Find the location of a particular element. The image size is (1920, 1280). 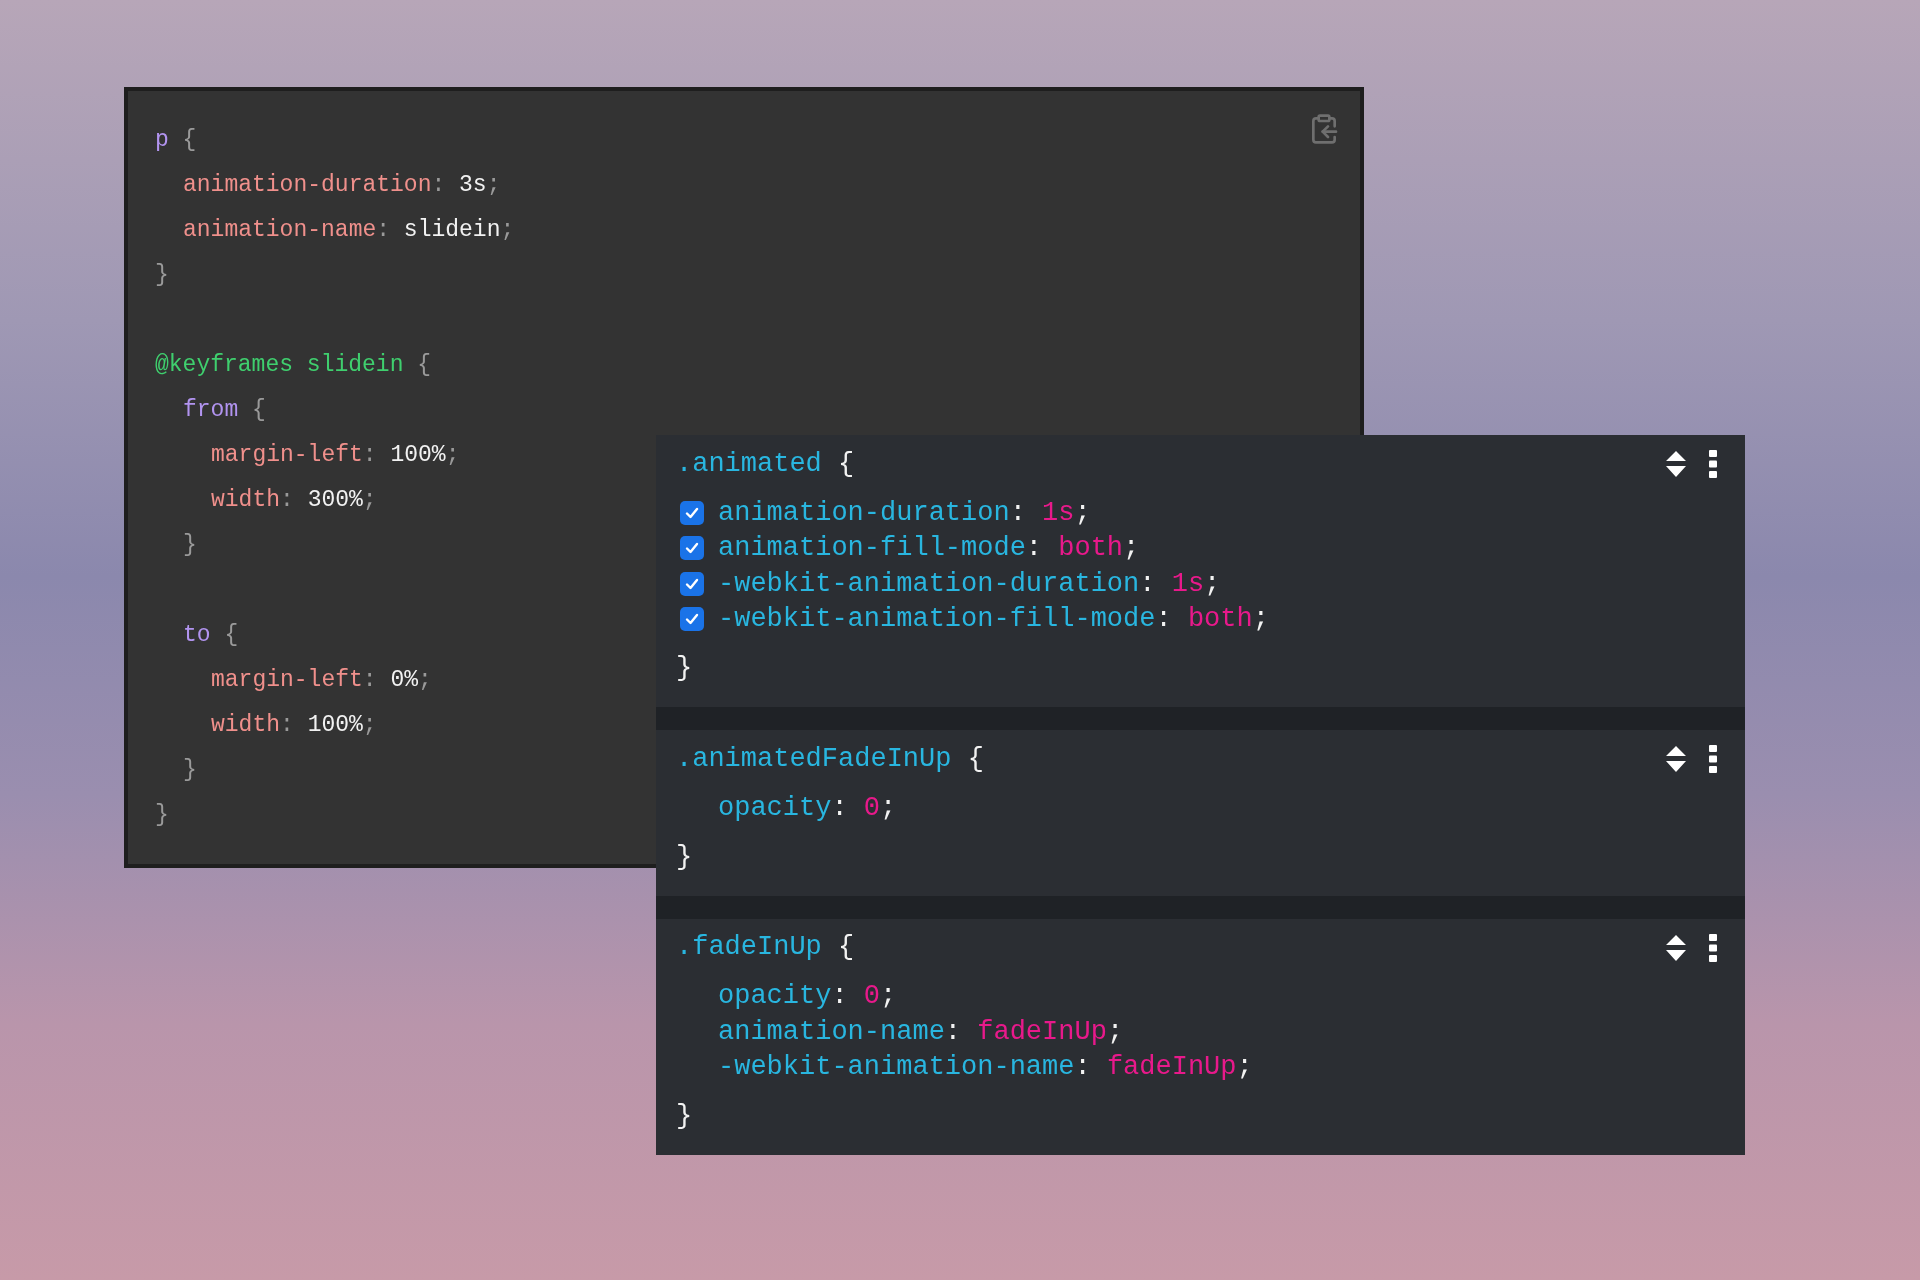

declaration-text: -webkit-animation-fill-mode: both; is located at coordinates (993, 619).